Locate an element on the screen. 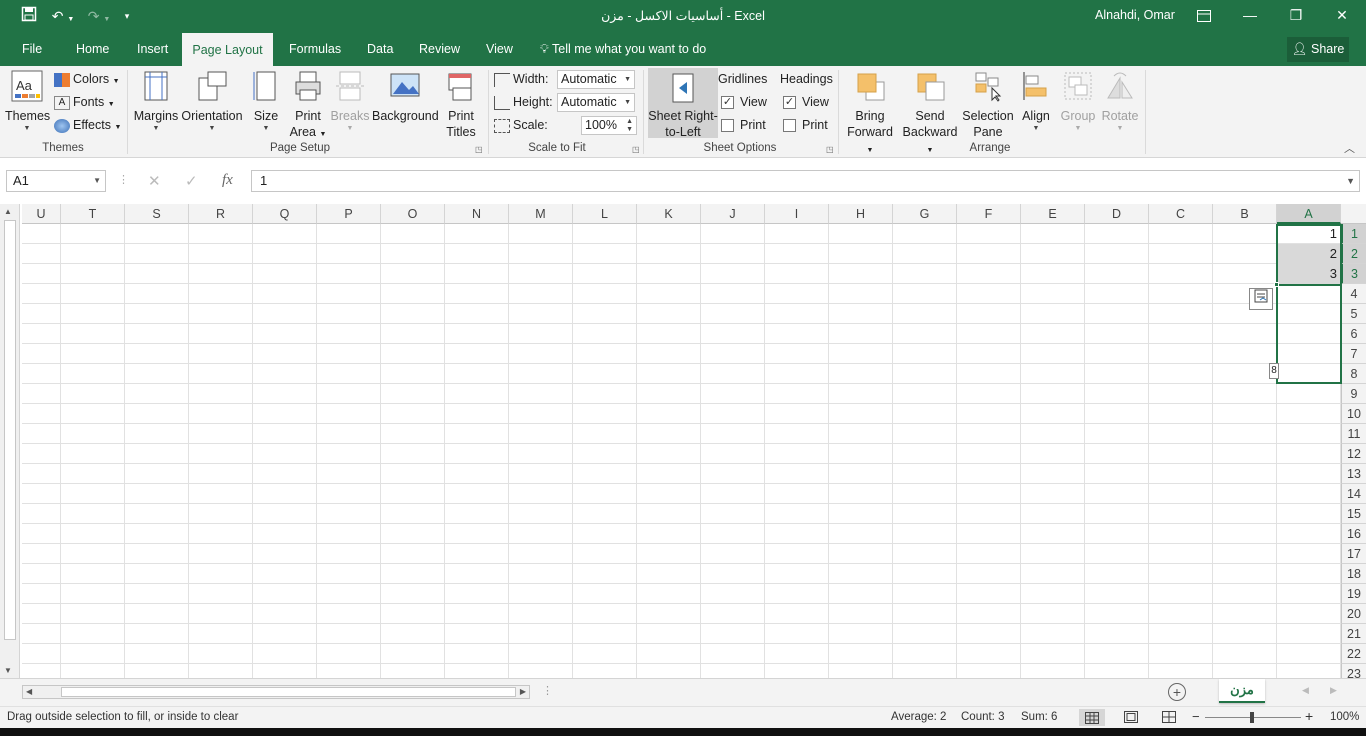  column-header-u: U is located at coordinates (41, 214).